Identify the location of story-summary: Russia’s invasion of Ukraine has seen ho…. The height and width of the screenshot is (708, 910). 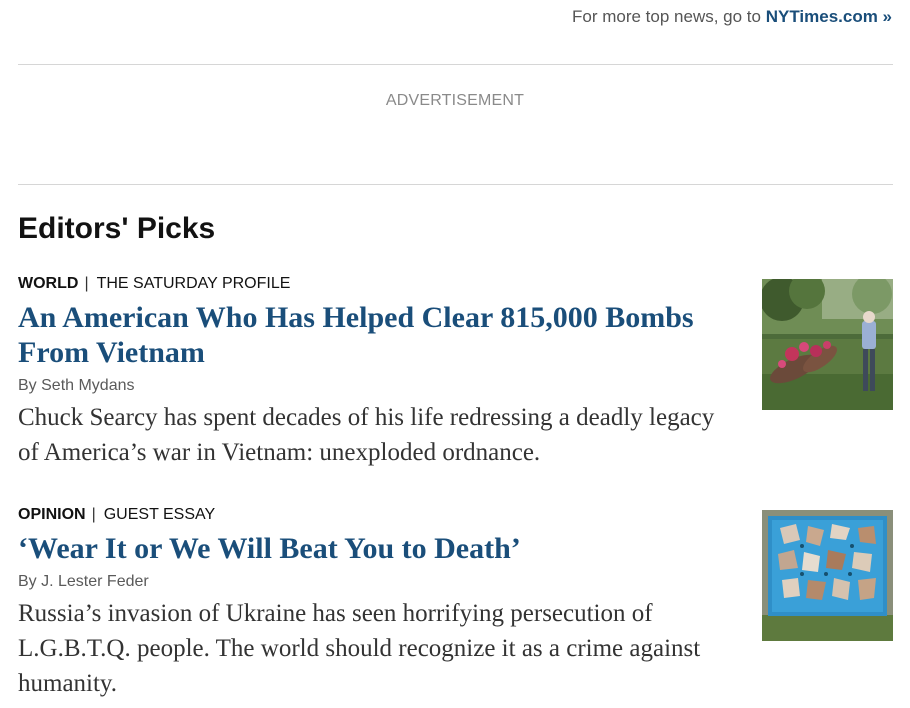
(359, 648).